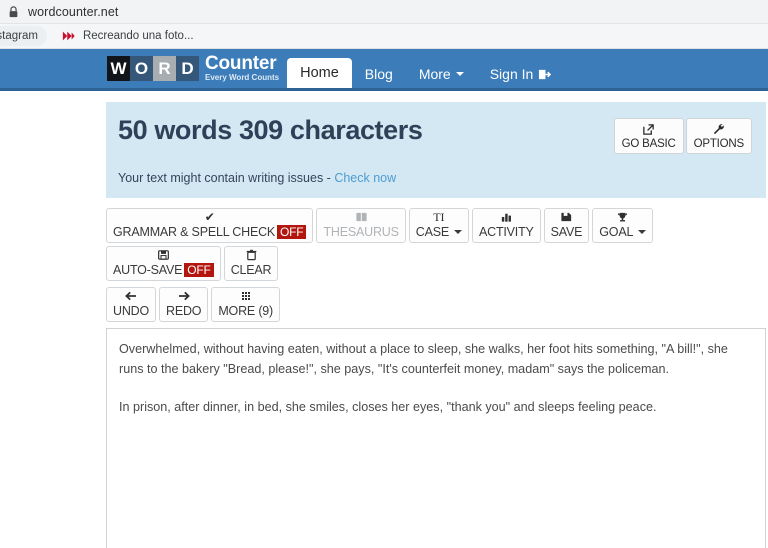 The image size is (768, 548). I want to click on stats-buttons: GO BASIC OPTIONS, so click(682, 136).